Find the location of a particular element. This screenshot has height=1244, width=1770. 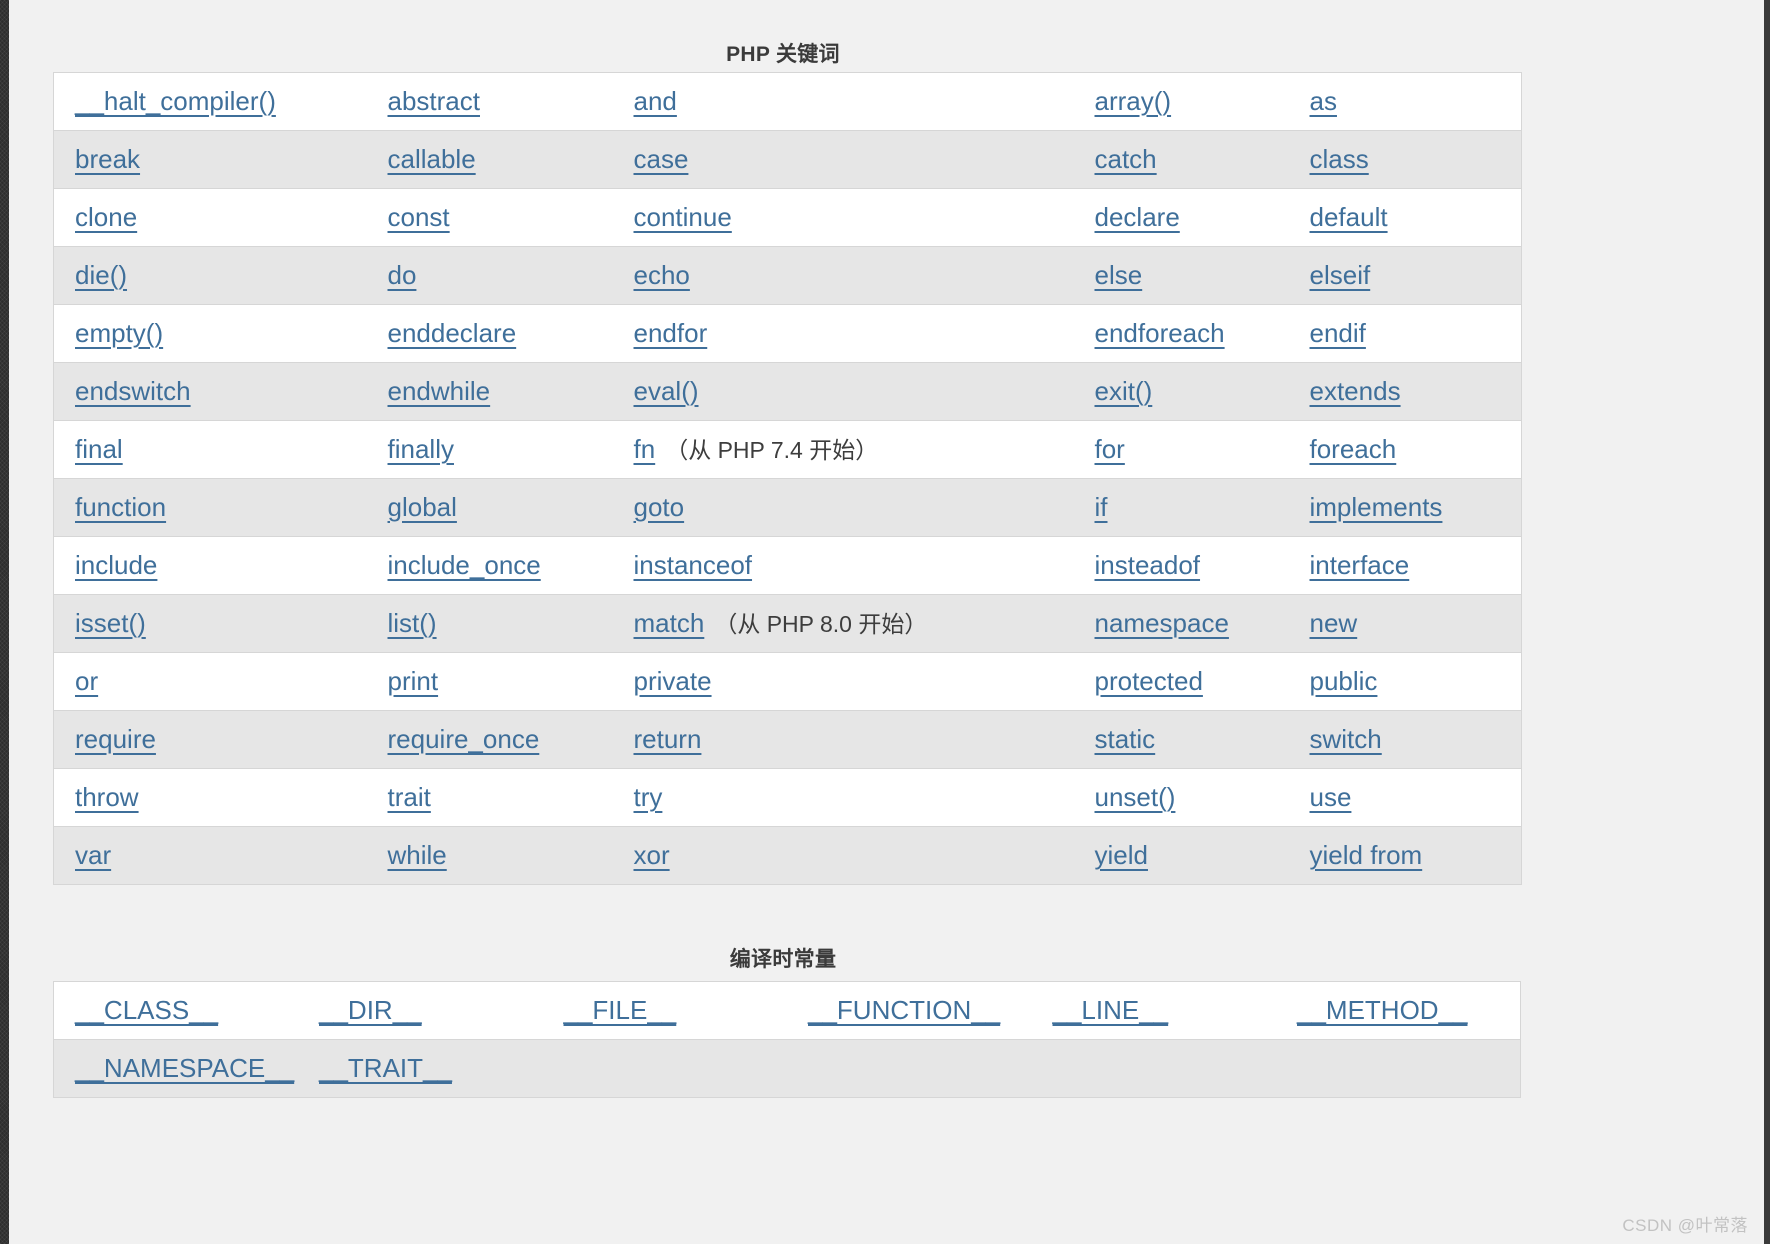

cell-content: while is located at coordinates (490, 855).